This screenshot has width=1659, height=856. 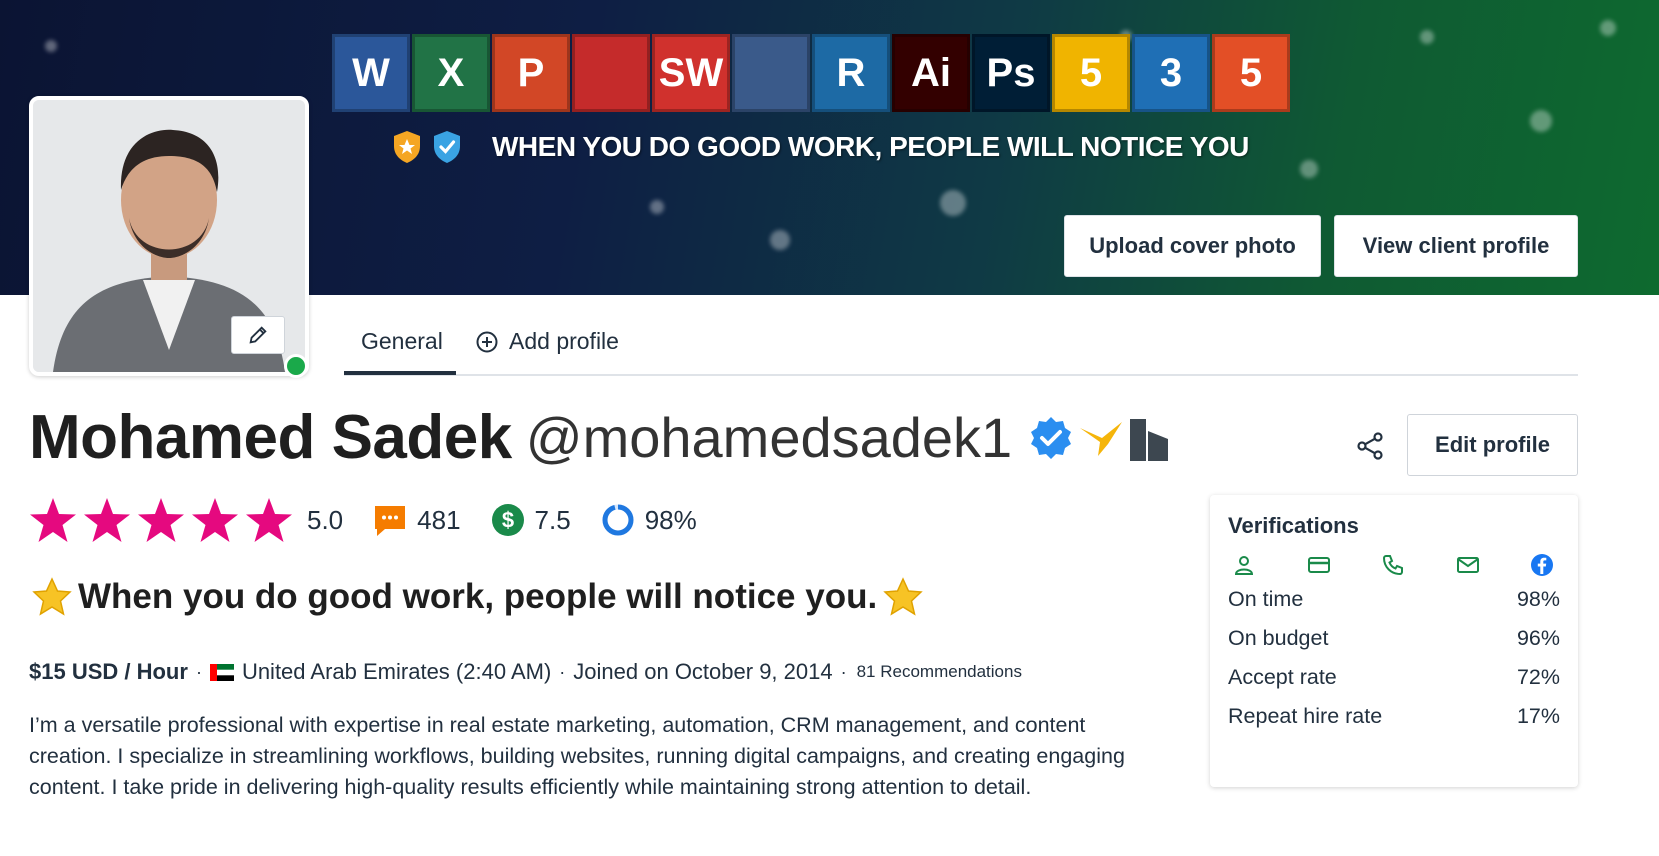 What do you see at coordinates (1244, 565) in the screenshot?
I see `user-icon` at bounding box center [1244, 565].